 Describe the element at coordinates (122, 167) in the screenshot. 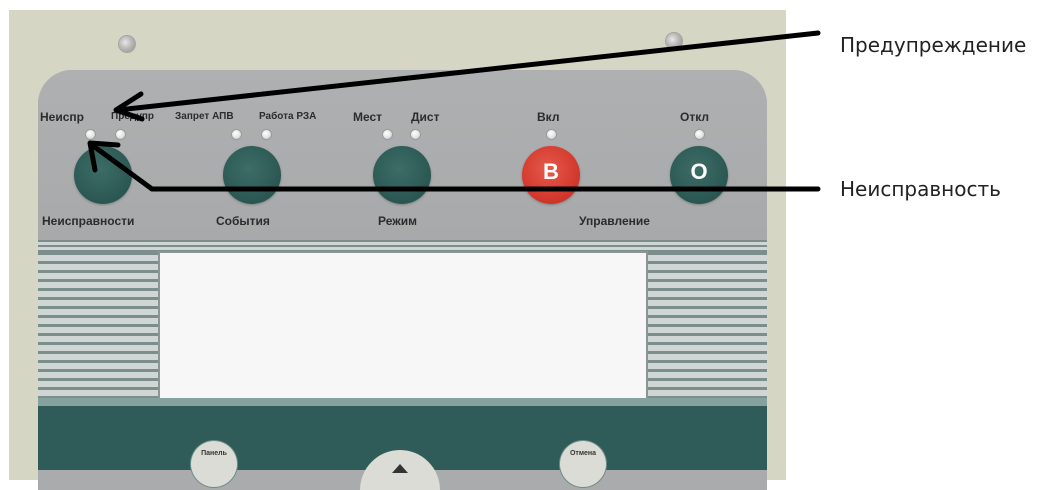

I see `fault-arrow-diagonal` at that location.